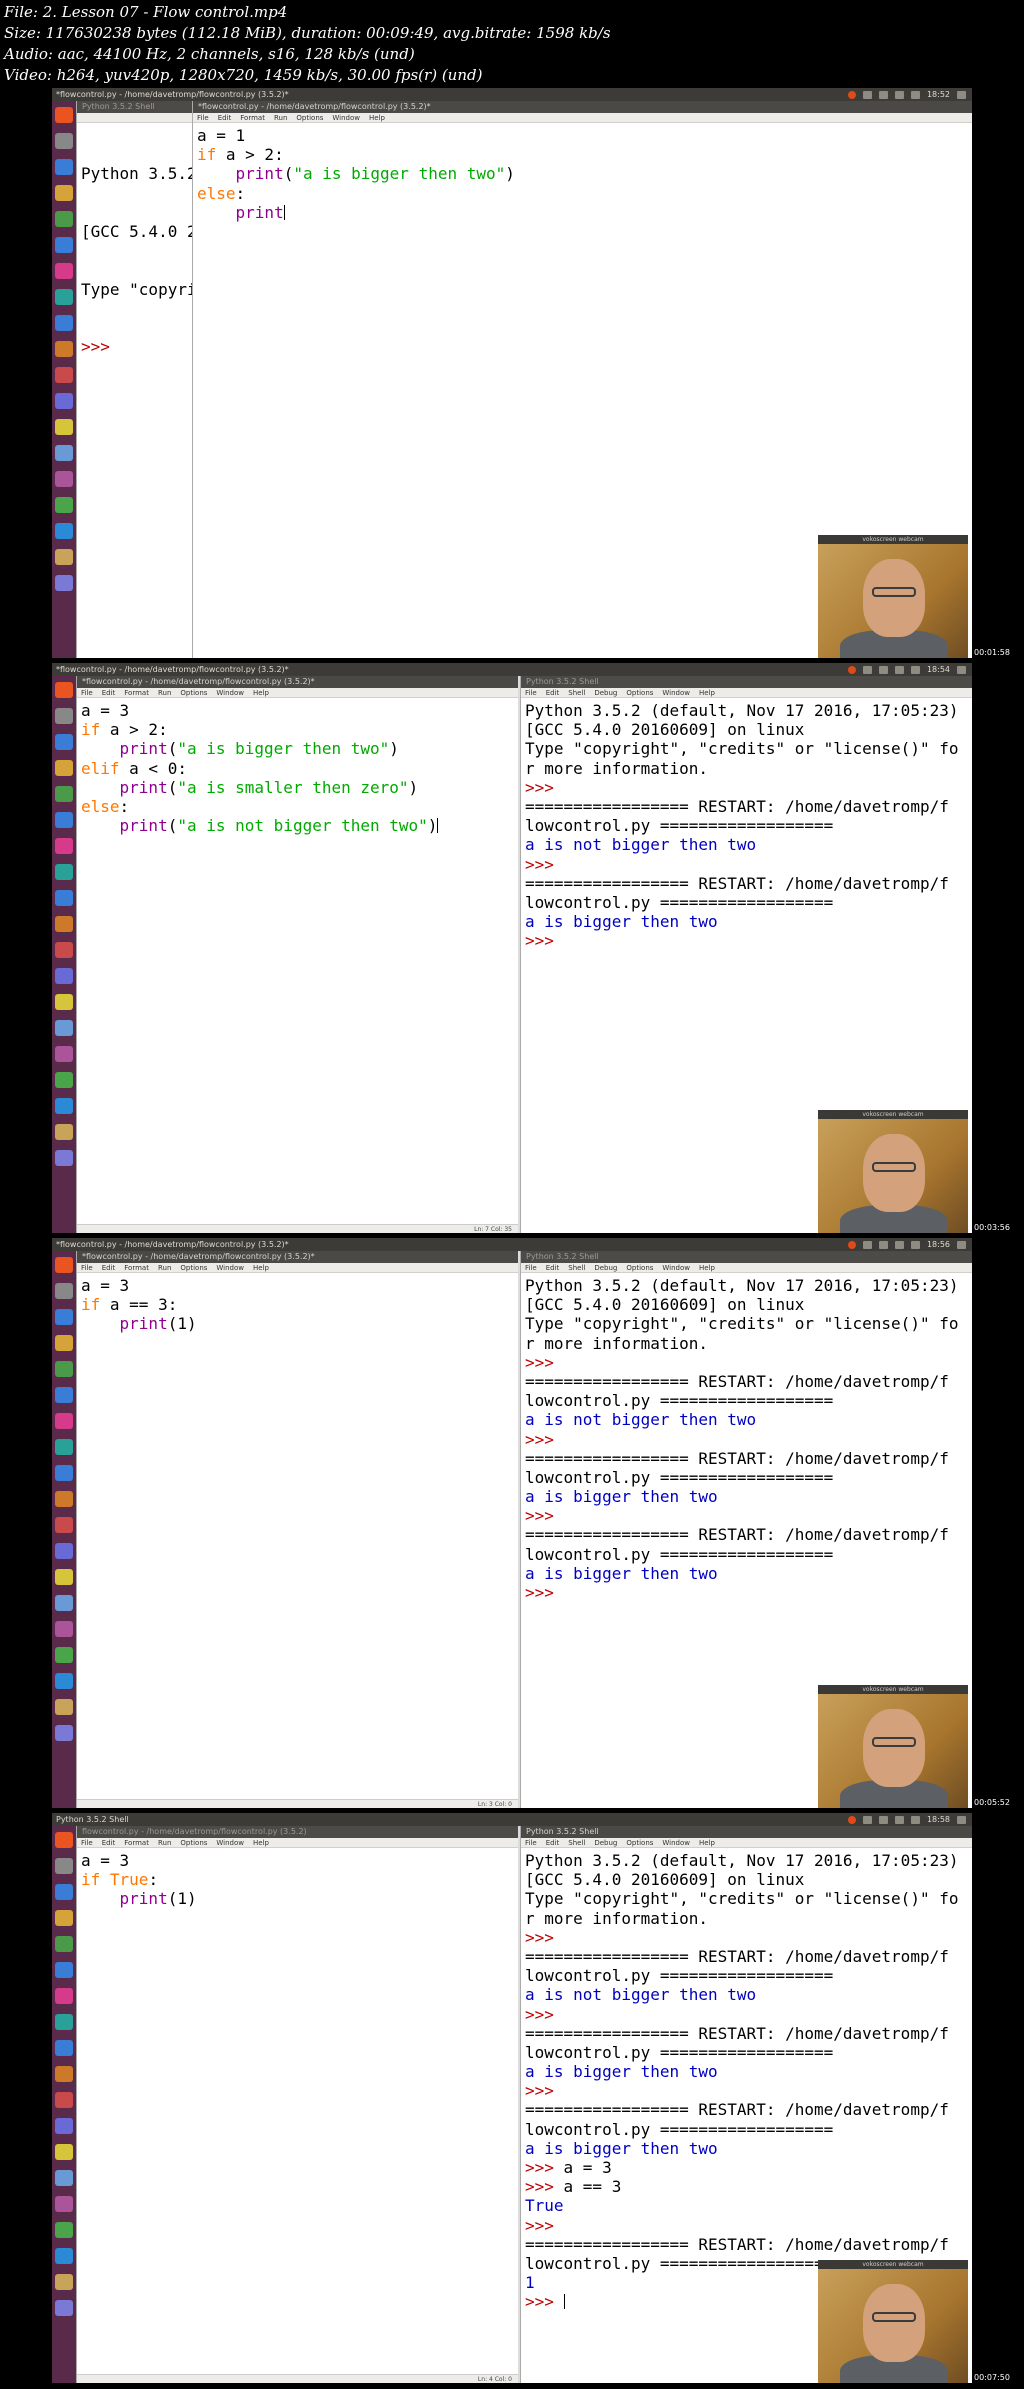 The height and width of the screenshot is (2389, 1024). I want to click on network-icon, so click(867, 1244).